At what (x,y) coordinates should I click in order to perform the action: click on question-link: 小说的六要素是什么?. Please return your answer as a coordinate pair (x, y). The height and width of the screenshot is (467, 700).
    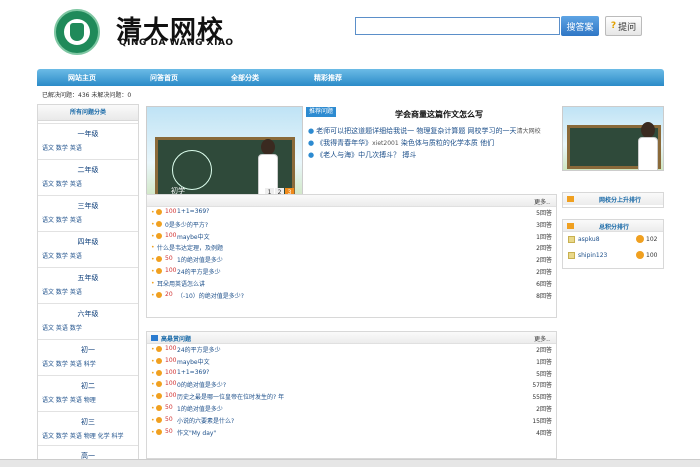
    Looking at the image, I should click on (205, 420).